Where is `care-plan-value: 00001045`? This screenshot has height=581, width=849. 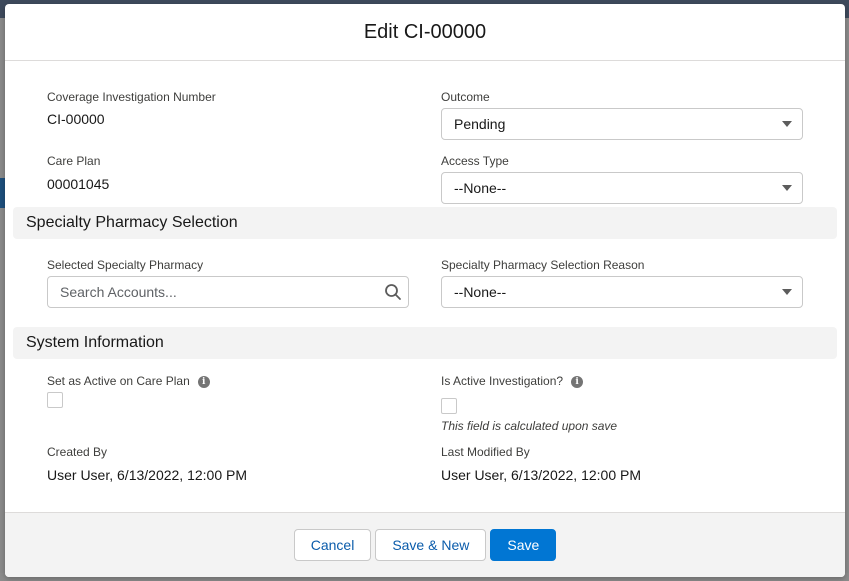 care-plan-value: 00001045 is located at coordinates (78, 184).